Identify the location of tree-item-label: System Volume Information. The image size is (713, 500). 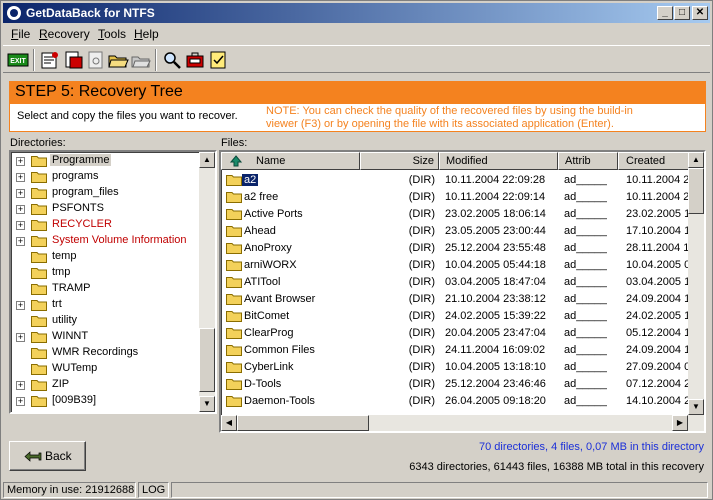
(119, 240).